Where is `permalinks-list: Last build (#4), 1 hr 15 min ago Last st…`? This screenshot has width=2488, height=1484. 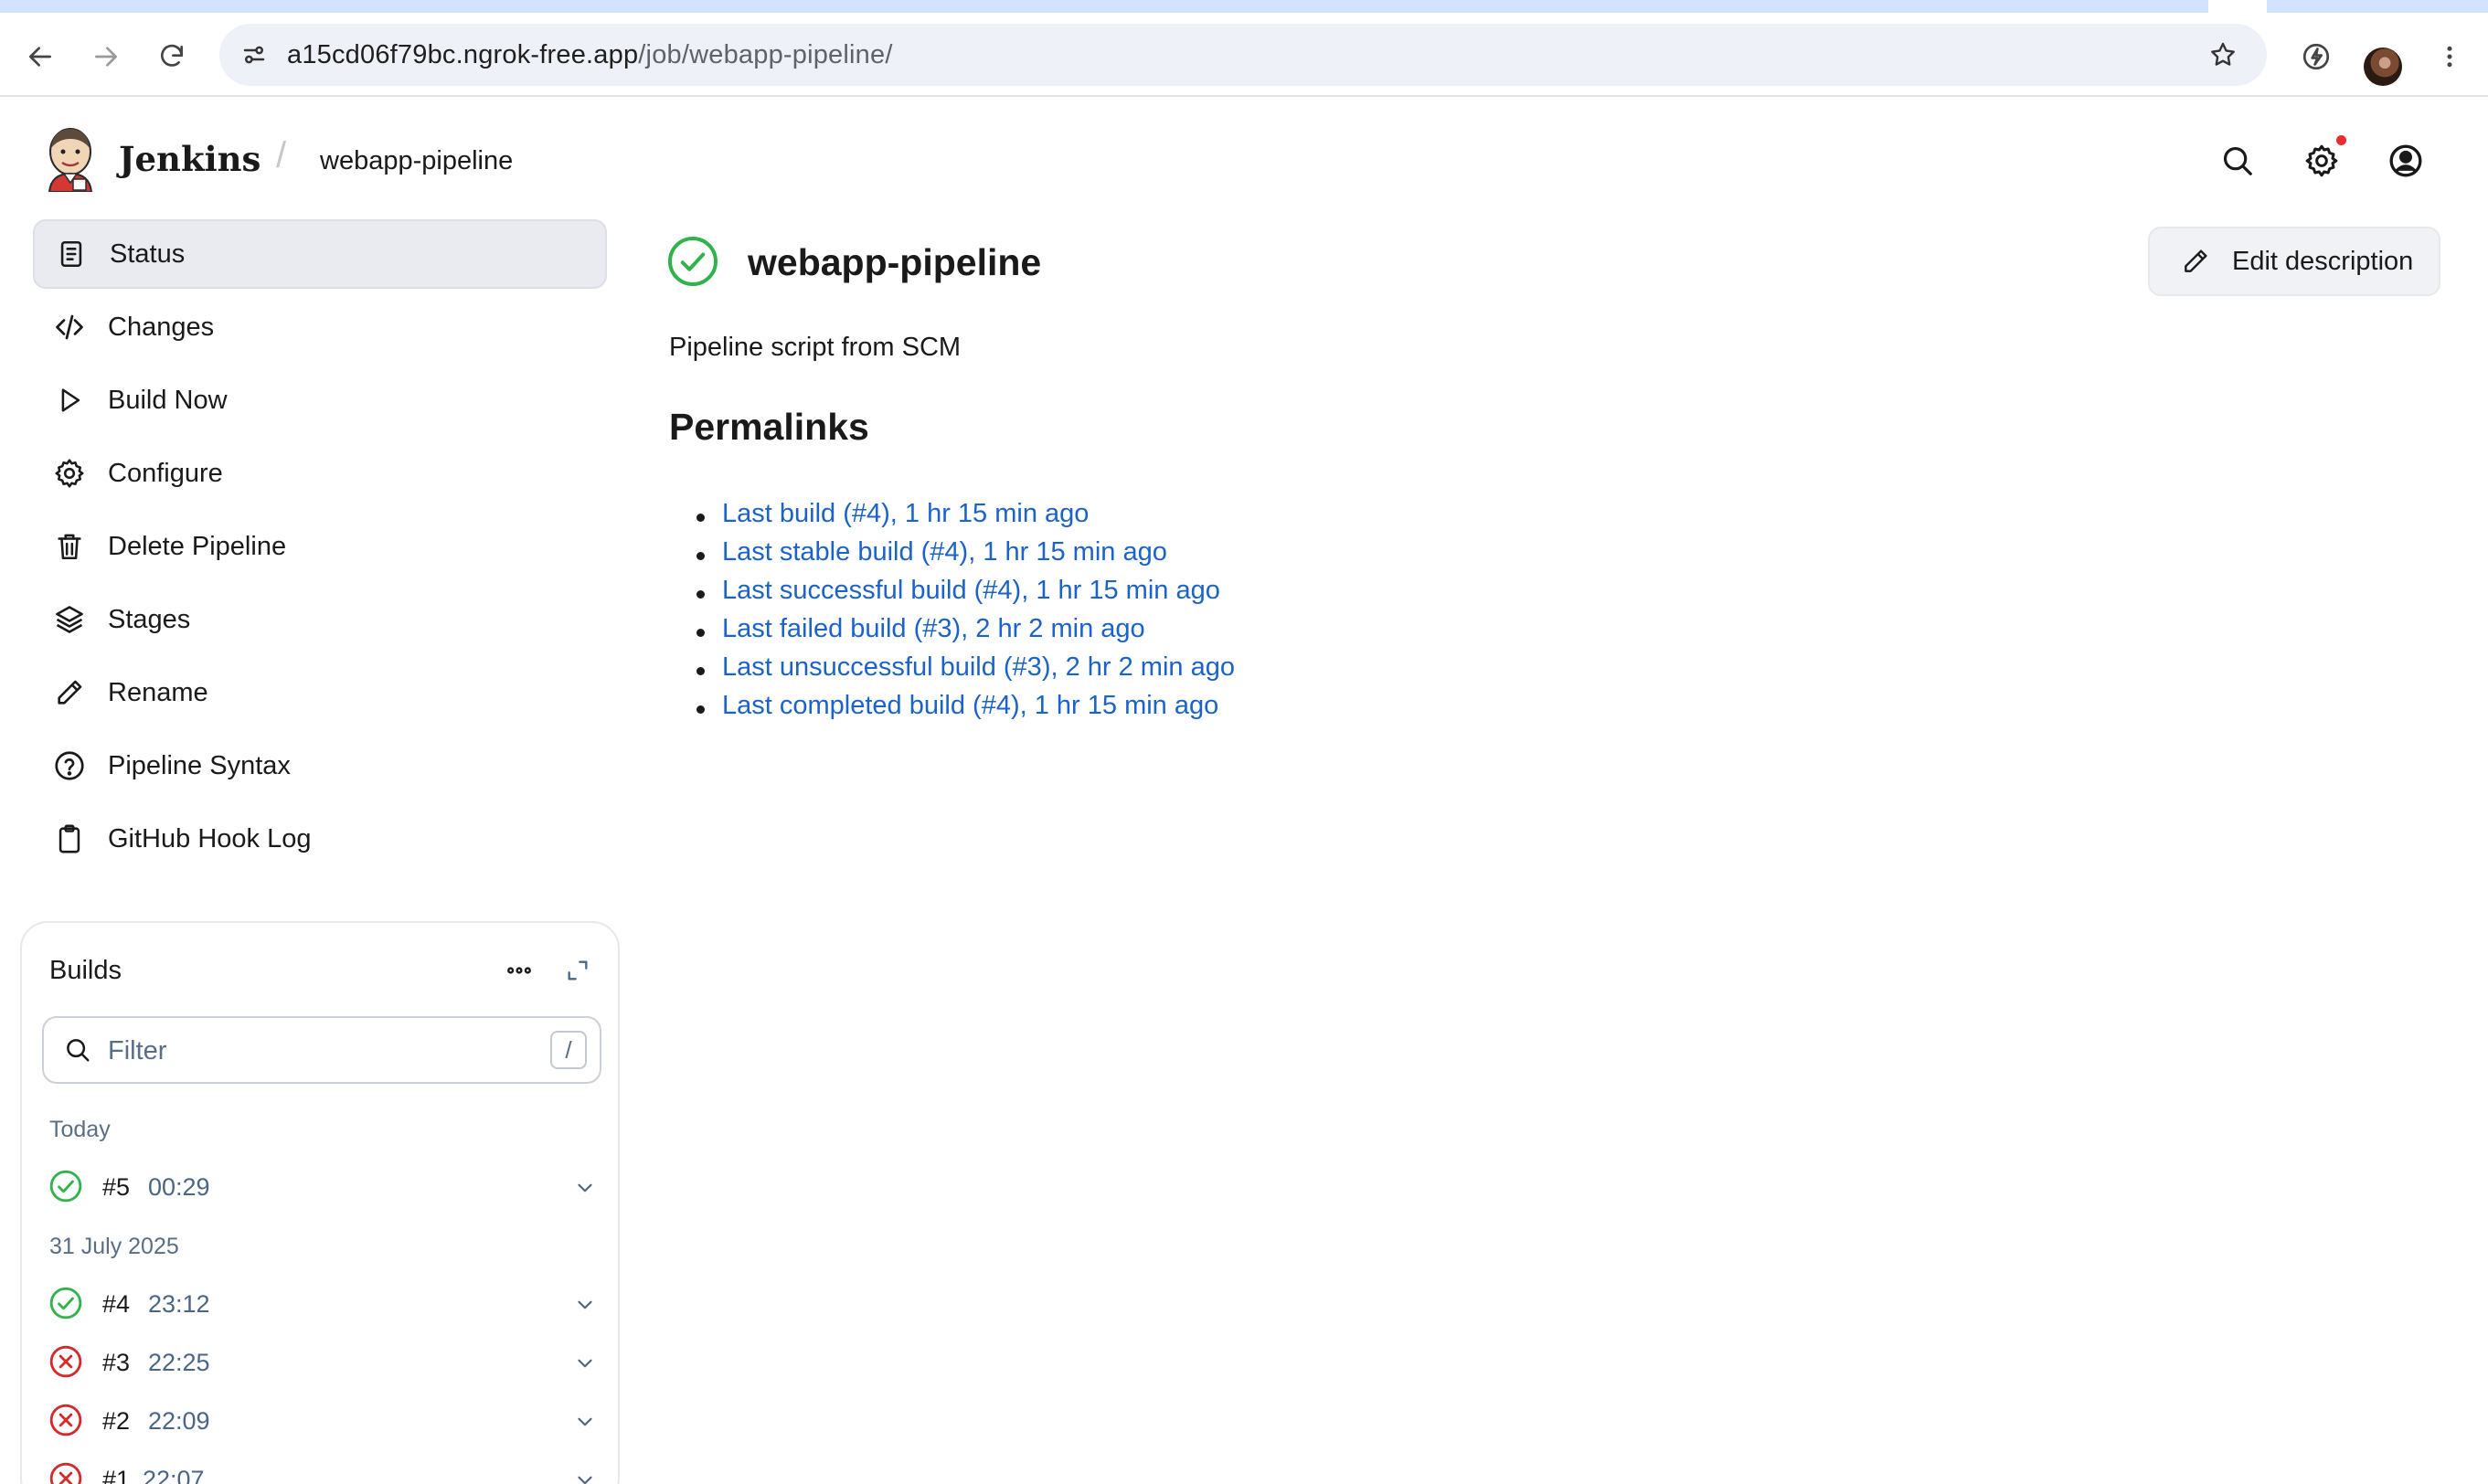 permalinks-list: Last build (#4), 1 hr 15 min ago Last st… is located at coordinates (965, 614).